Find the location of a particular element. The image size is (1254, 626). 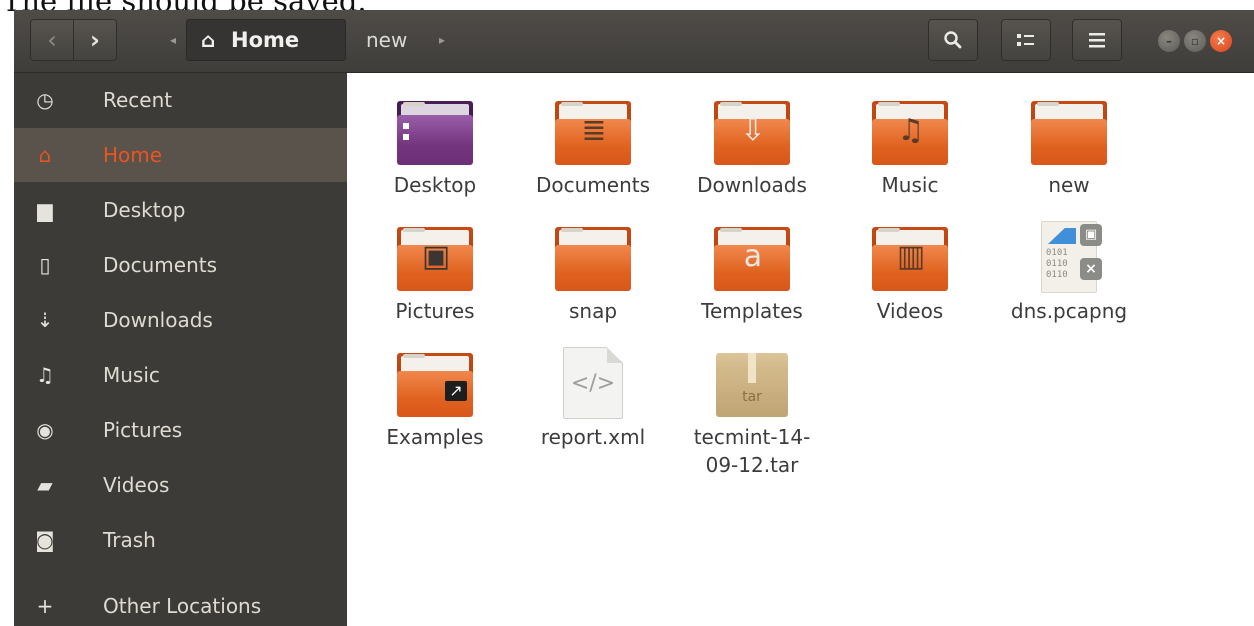

file-name: report.xml is located at coordinates (593, 437).